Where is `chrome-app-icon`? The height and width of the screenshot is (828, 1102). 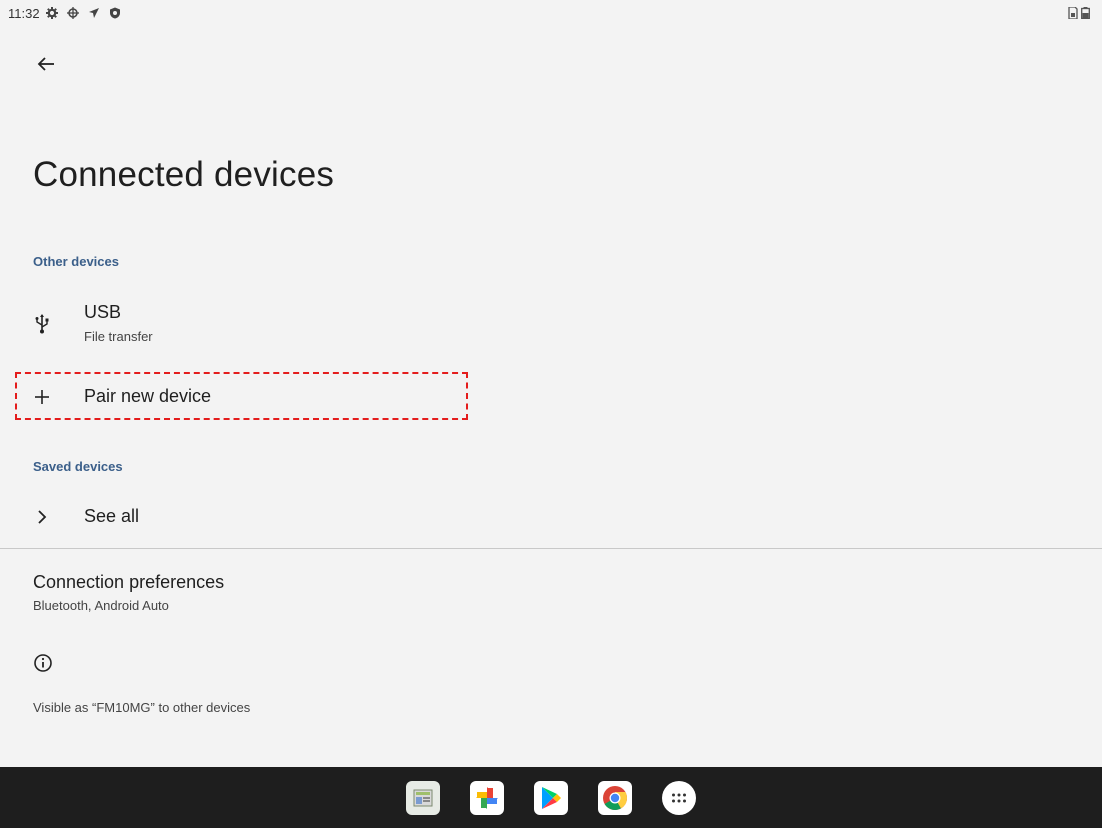
chrome-app-icon is located at coordinates (615, 797).